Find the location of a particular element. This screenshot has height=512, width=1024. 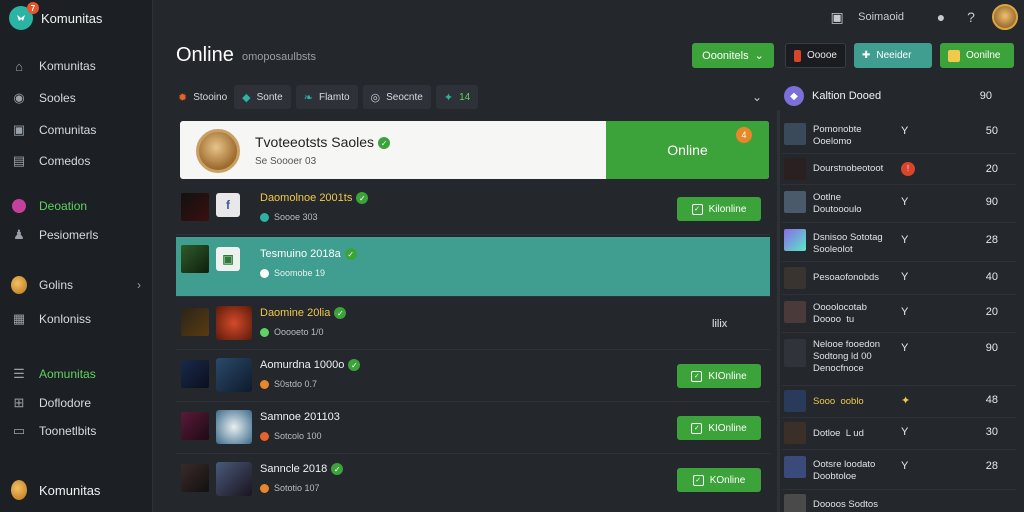

table-row: Aomurdna 1000o ✓ S0stdo 0.7 ✓ KIOnline is located at coordinates (473, 377).